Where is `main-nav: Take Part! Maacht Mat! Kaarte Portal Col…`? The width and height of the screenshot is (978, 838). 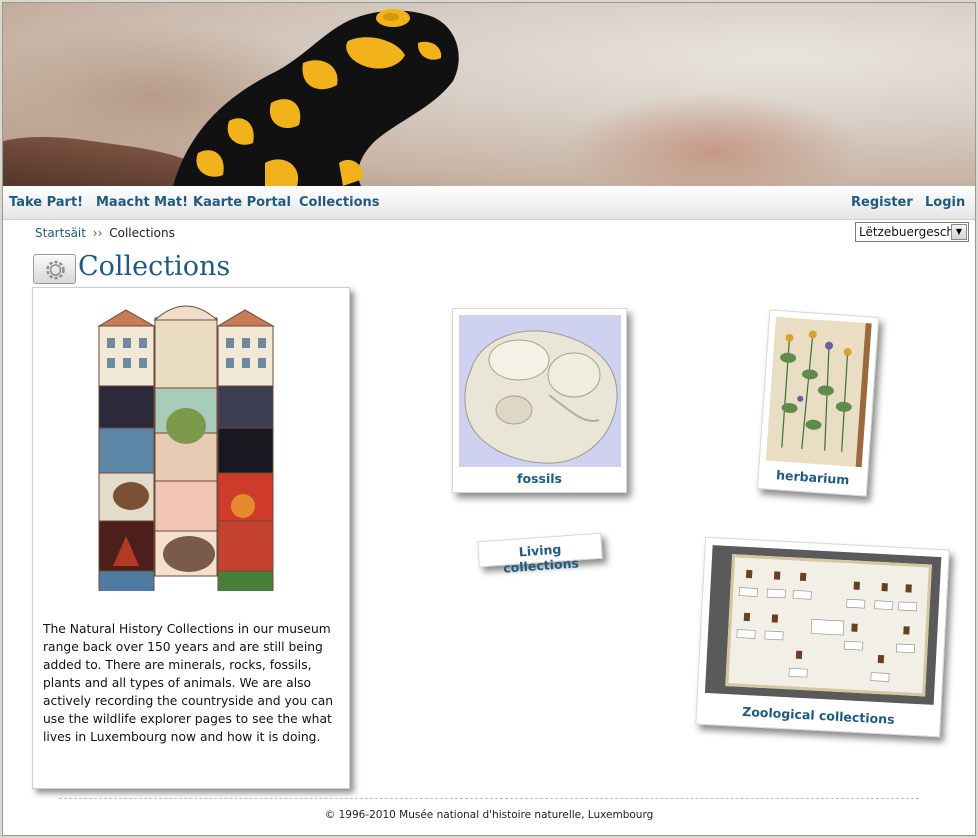 main-nav: Take Part! Maacht Mat! Kaarte Portal Col… is located at coordinates (489, 203).